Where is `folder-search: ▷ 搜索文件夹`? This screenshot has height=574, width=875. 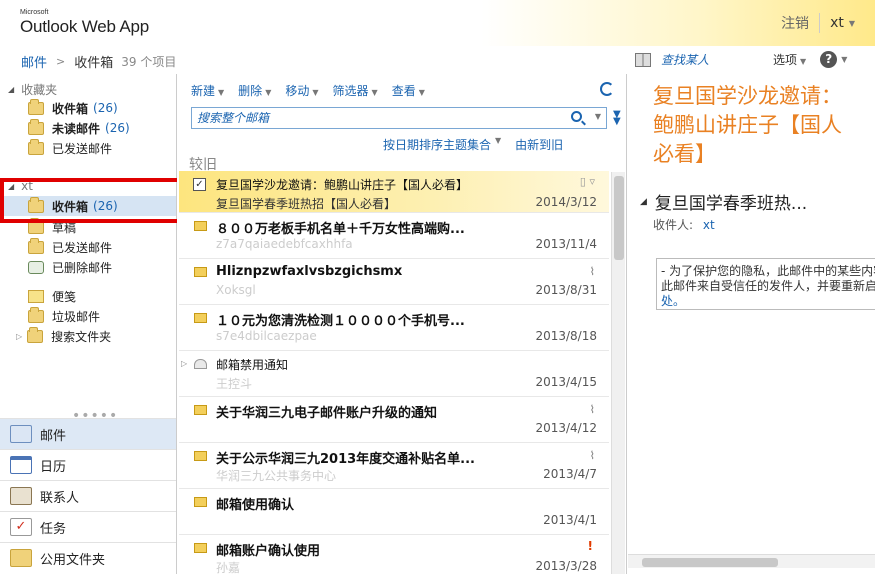 folder-search: ▷ 搜索文件夹 is located at coordinates (63, 336).